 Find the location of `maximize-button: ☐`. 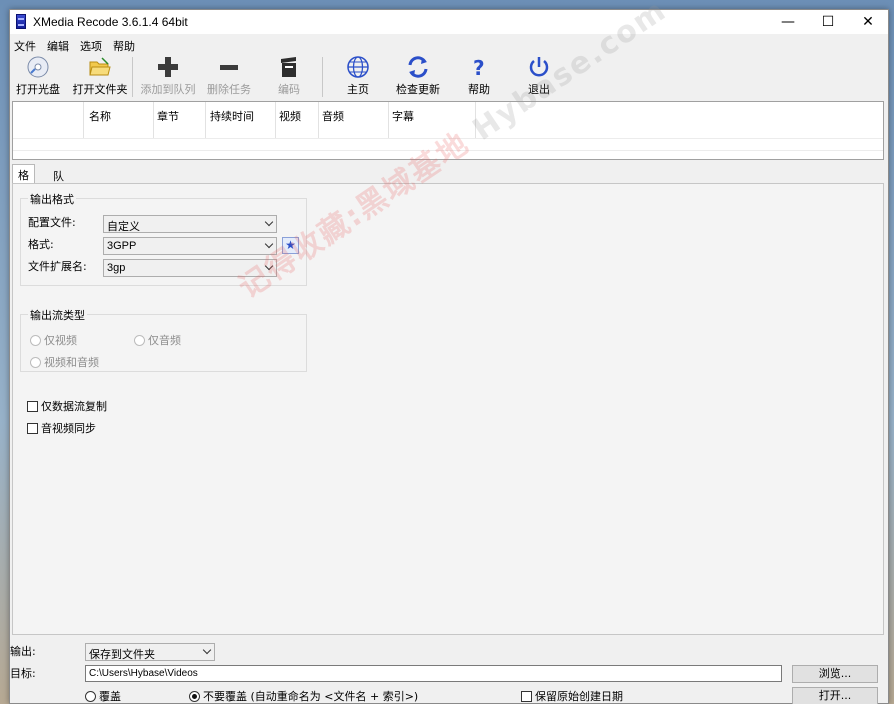

maximize-button: ☐ is located at coordinates (828, 22).